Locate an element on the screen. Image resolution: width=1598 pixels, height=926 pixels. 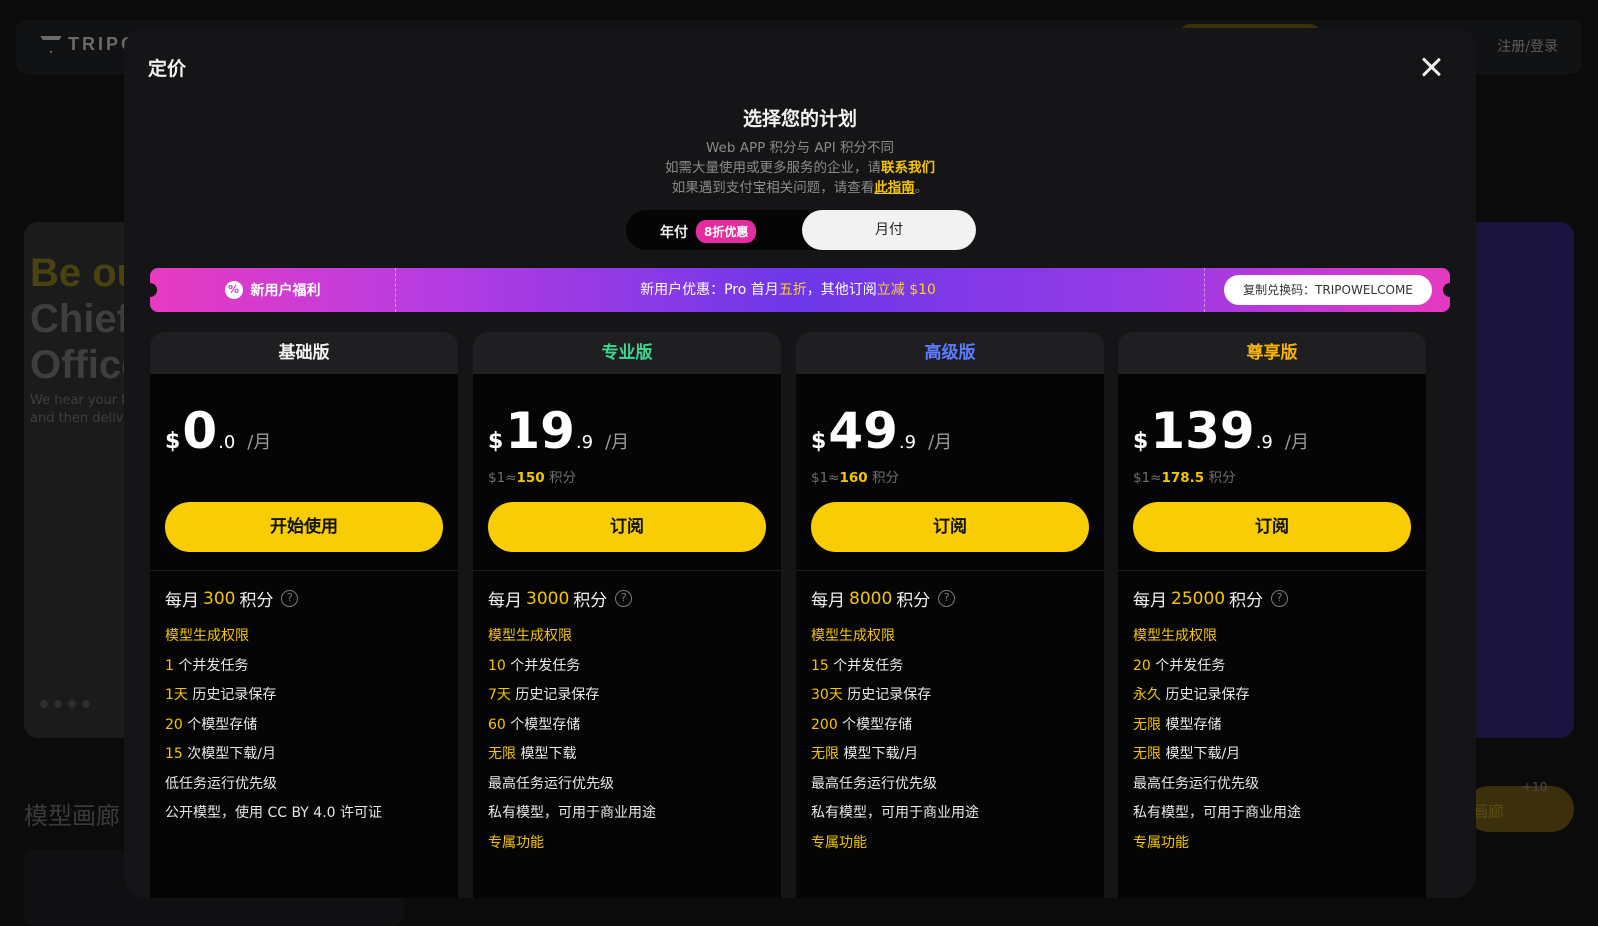
credit-rate: $1≈150 积分 is located at coordinates (532, 478).